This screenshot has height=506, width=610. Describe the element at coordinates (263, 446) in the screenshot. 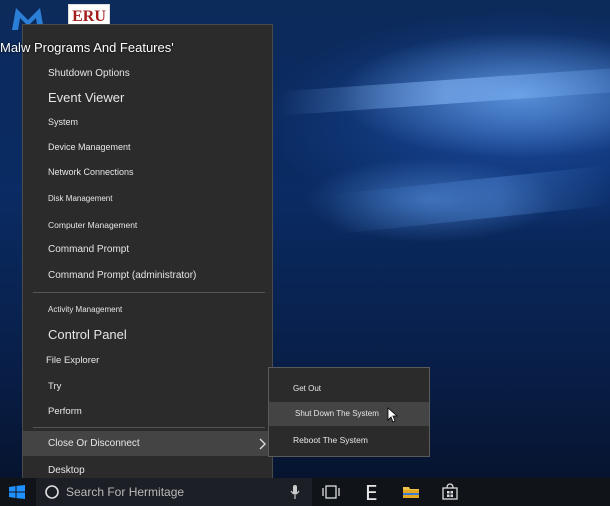

I see `chevron-right-icon` at that location.